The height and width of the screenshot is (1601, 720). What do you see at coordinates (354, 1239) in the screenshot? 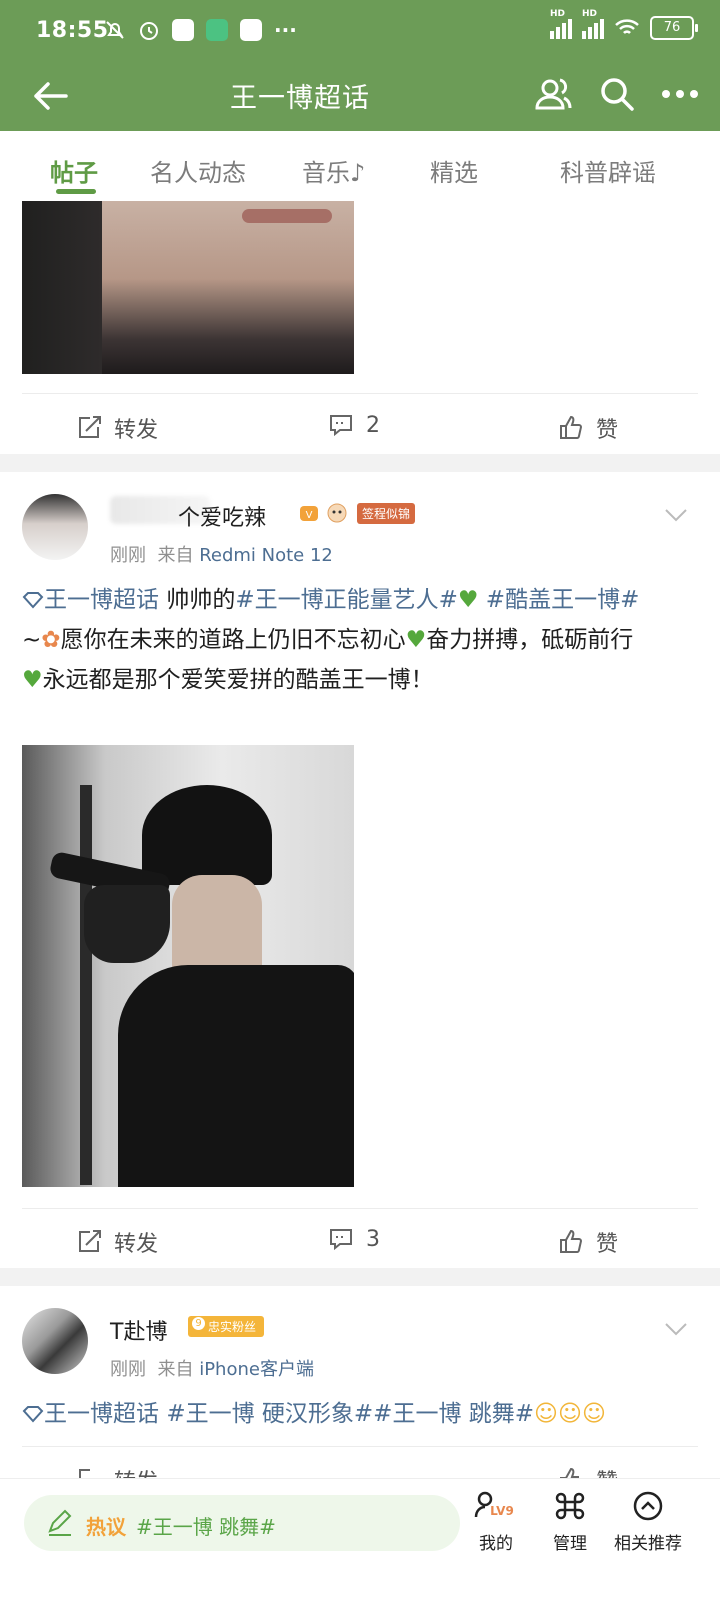
I see `comment-button: 3` at bounding box center [354, 1239].